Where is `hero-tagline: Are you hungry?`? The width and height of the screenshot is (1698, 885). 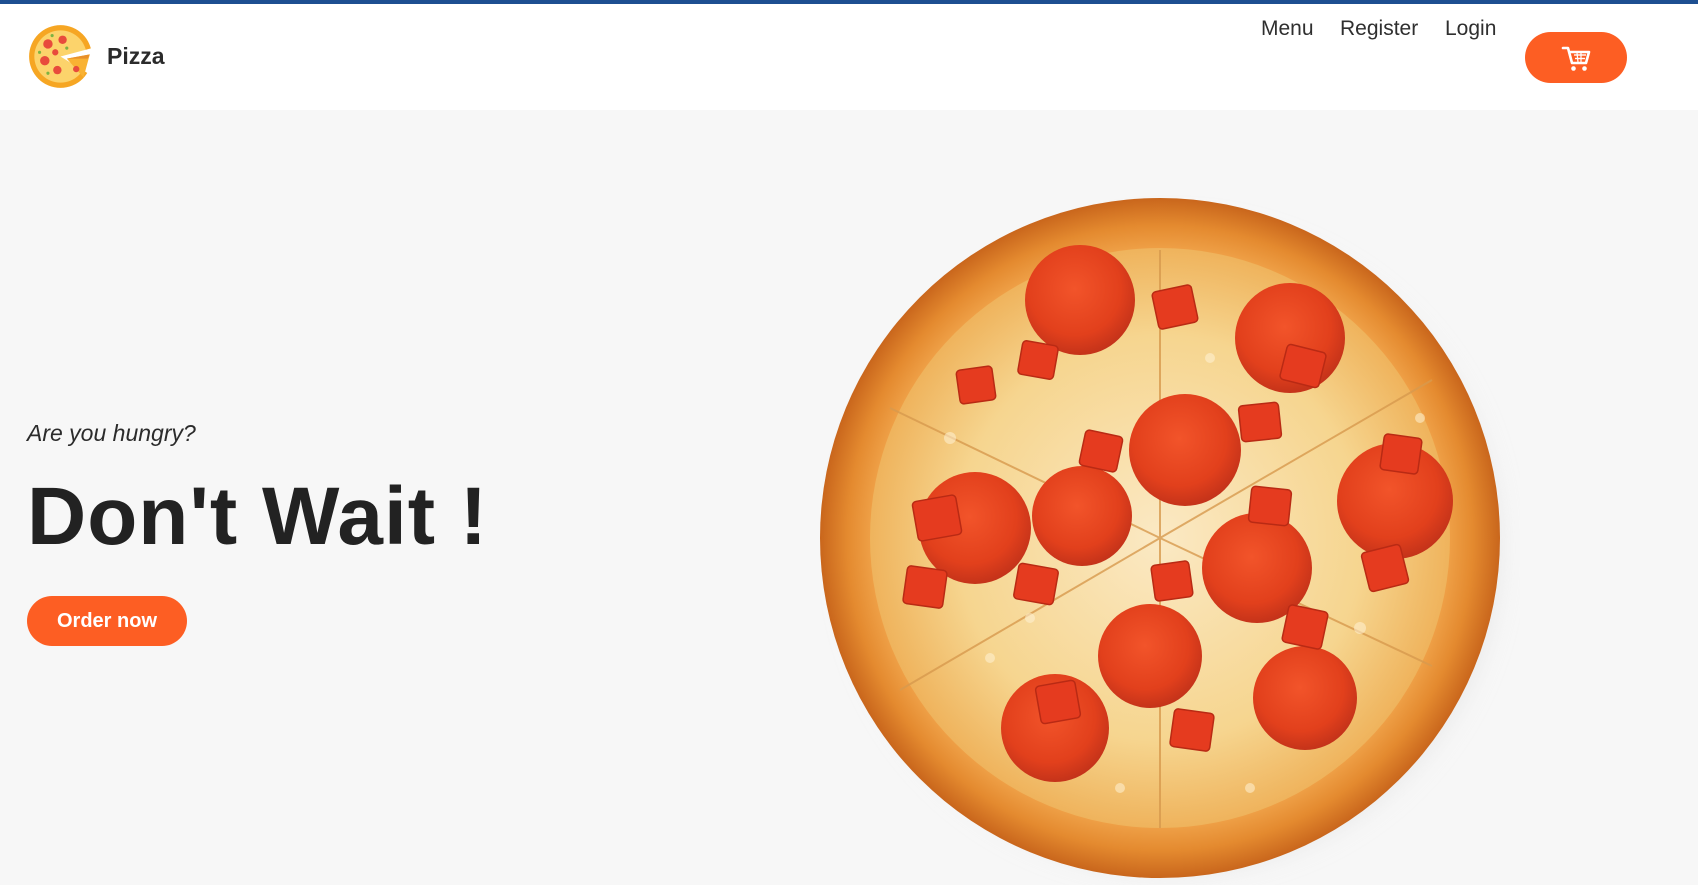 hero-tagline: Are you hungry? is located at coordinates (111, 433).